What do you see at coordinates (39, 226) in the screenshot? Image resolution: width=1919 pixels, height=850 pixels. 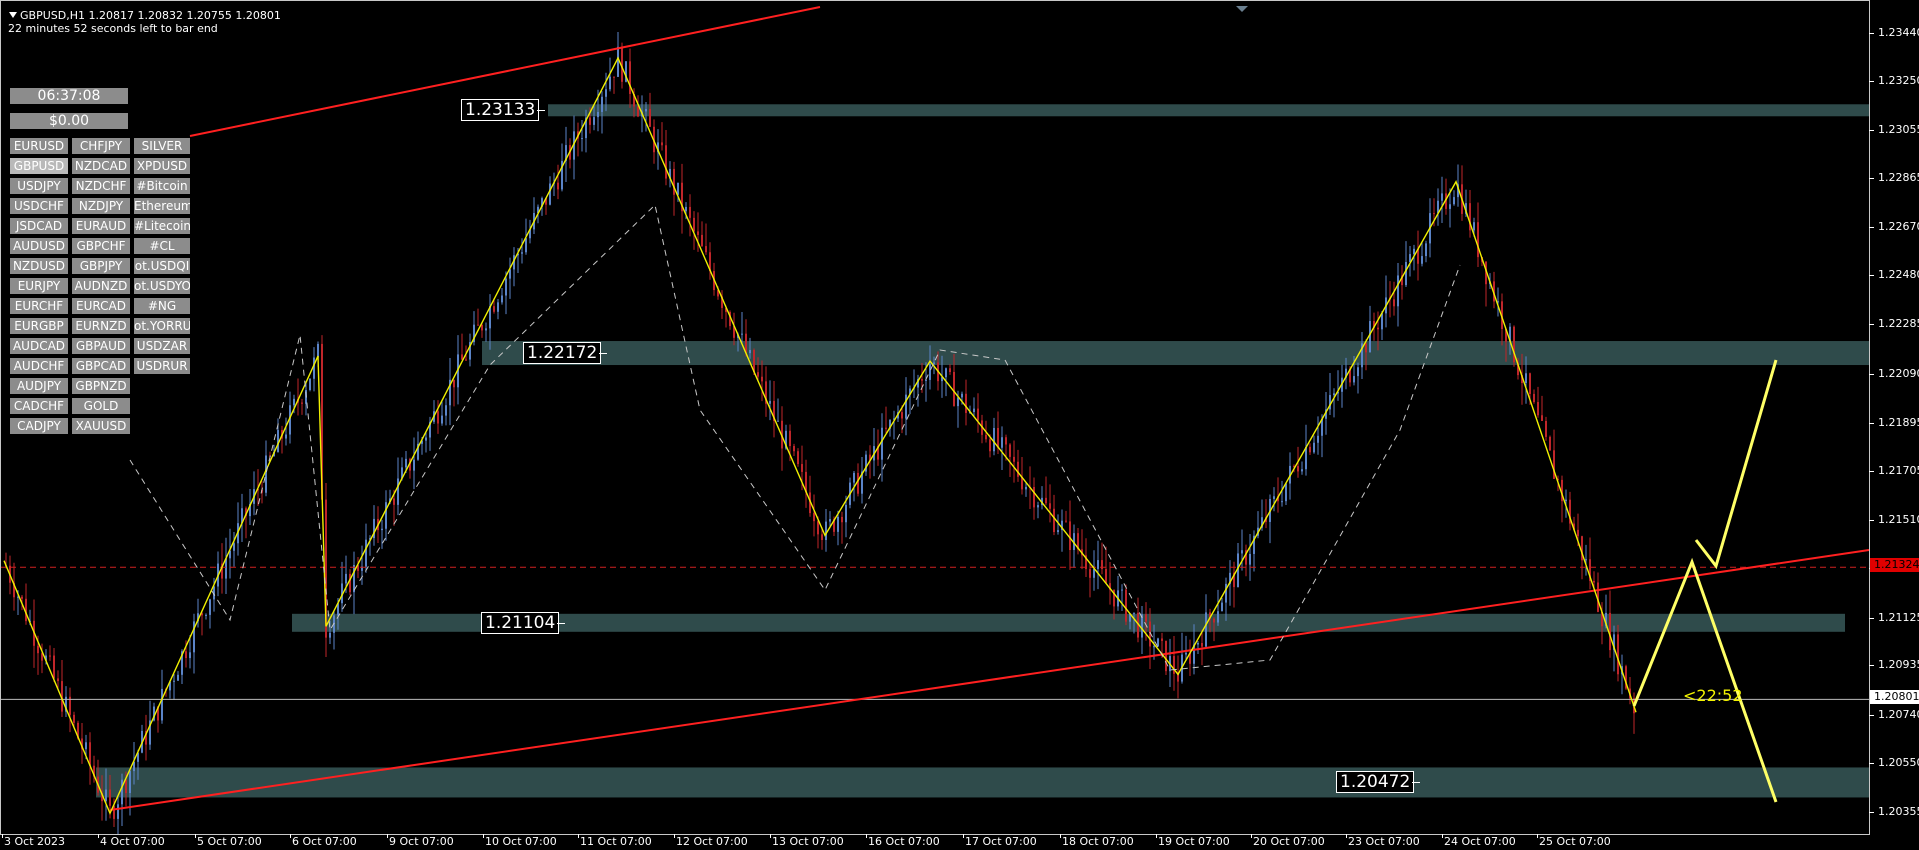 I see `symbol-button: JSDCAD` at bounding box center [39, 226].